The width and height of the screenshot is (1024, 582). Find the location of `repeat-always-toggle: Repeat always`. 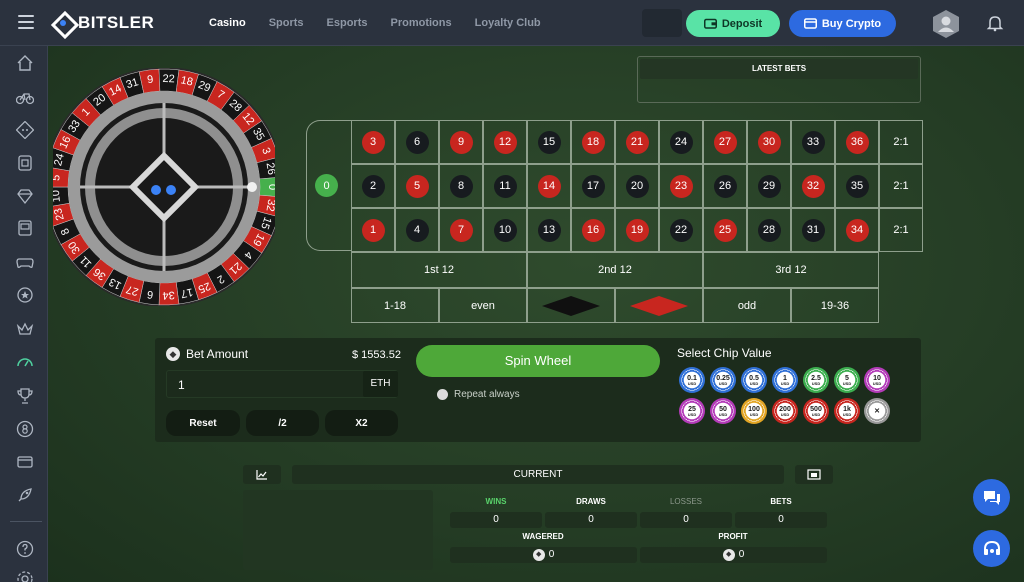

repeat-always-toggle: Repeat always is located at coordinates (478, 394).